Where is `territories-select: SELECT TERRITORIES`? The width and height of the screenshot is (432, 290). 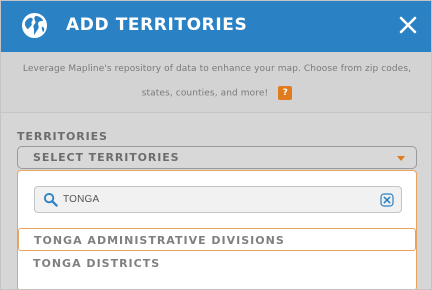
territories-select: SELECT TERRITORIES is located at coordinates (217, 157).